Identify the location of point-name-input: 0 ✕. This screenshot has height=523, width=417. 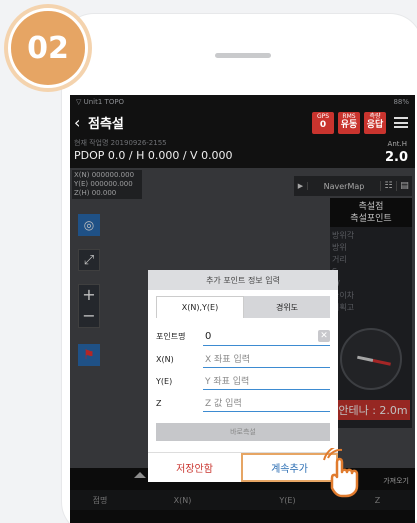
(266, 337).